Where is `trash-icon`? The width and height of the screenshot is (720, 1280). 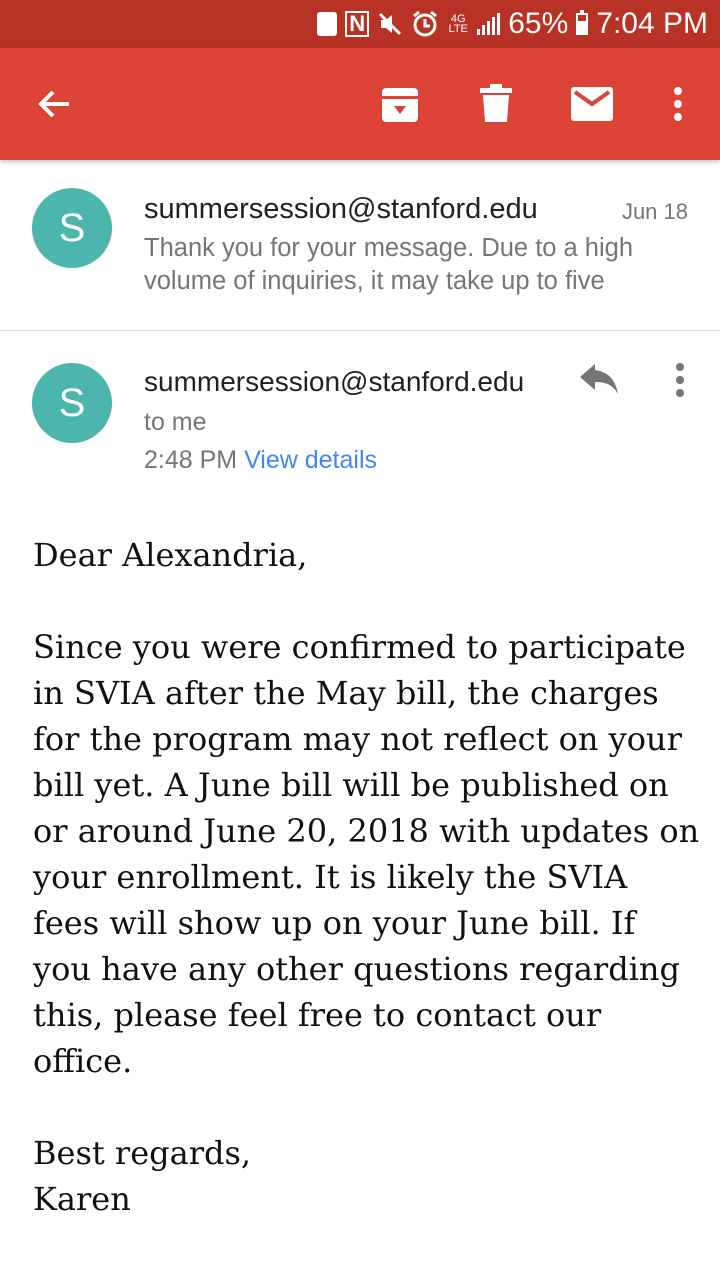 trash-icon is located at coordinates (496, 103).